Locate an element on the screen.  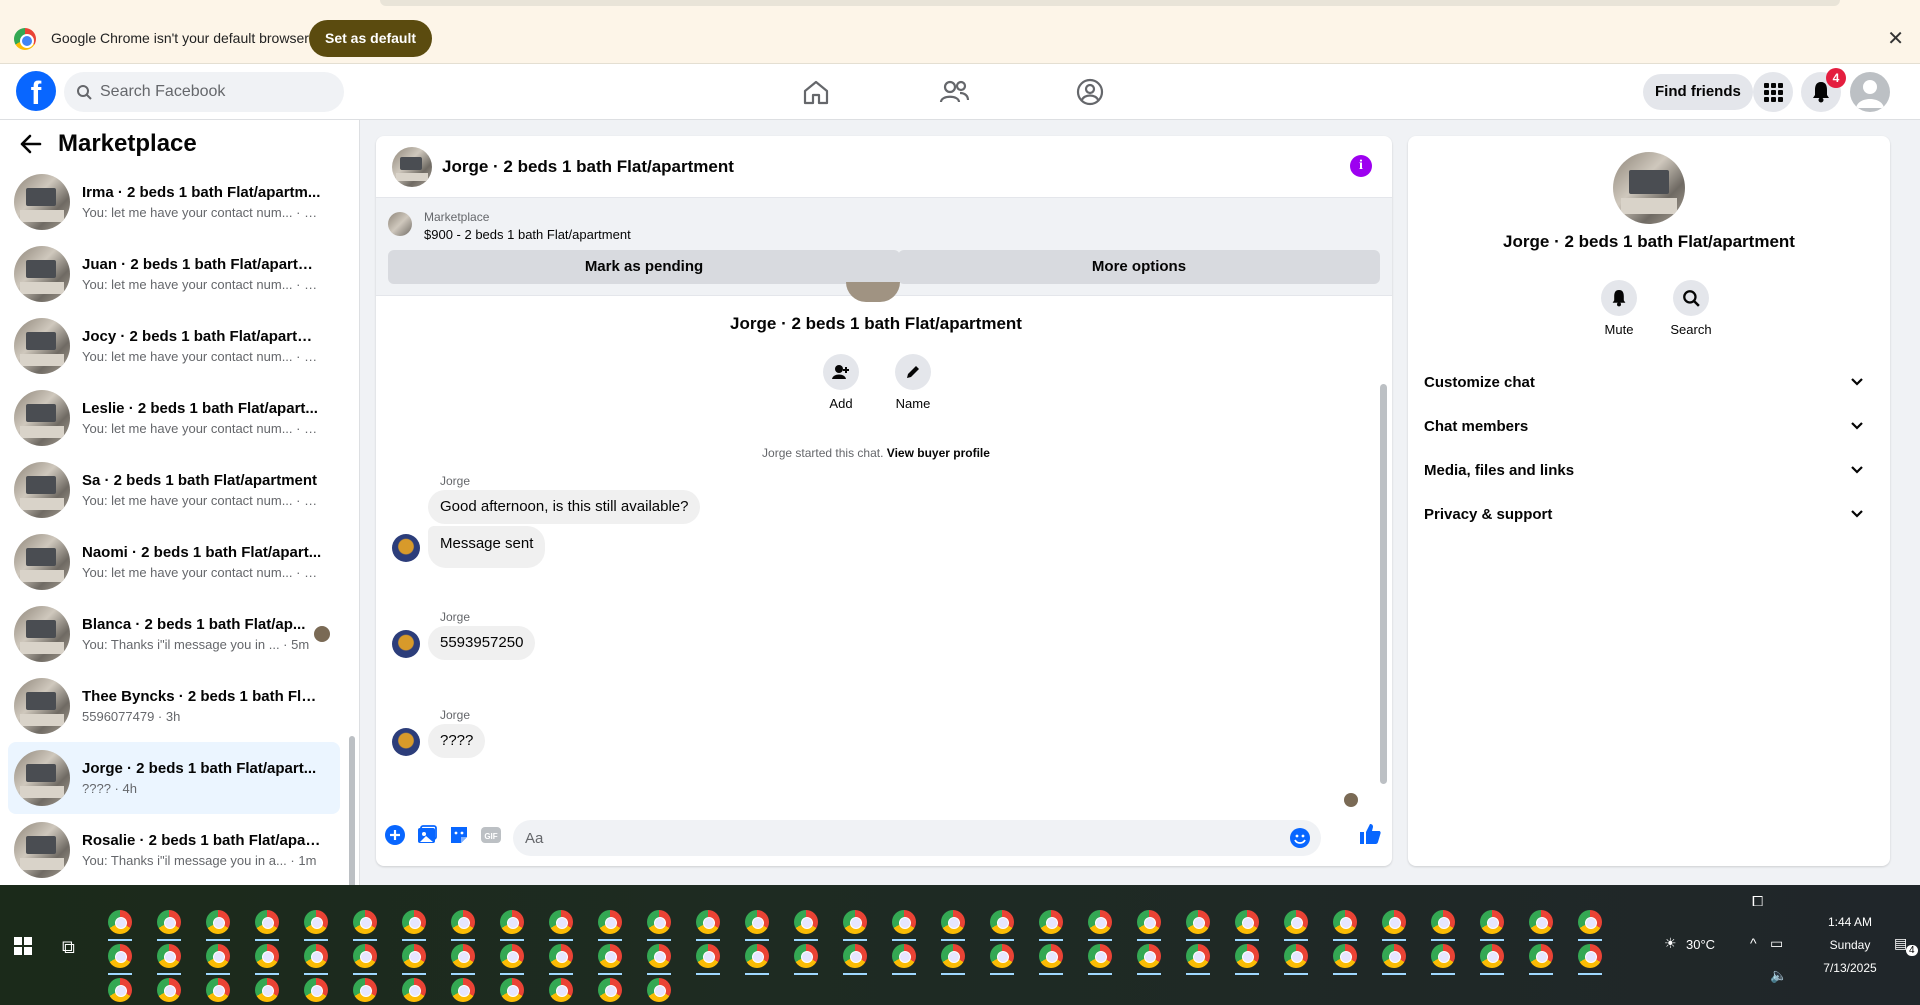
message-input-wrapper is located at coordinates (917, 838).